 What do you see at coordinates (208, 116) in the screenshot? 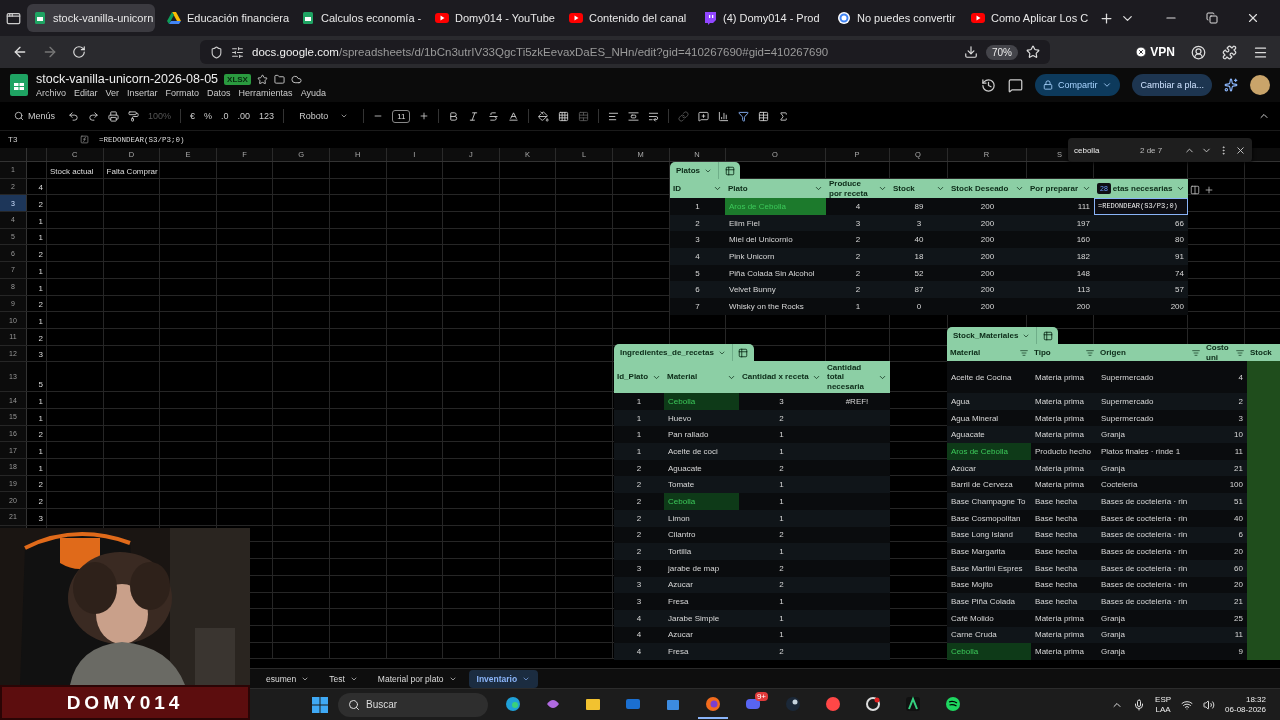
I see `percent-button: %` at bounding box center [208, 116].